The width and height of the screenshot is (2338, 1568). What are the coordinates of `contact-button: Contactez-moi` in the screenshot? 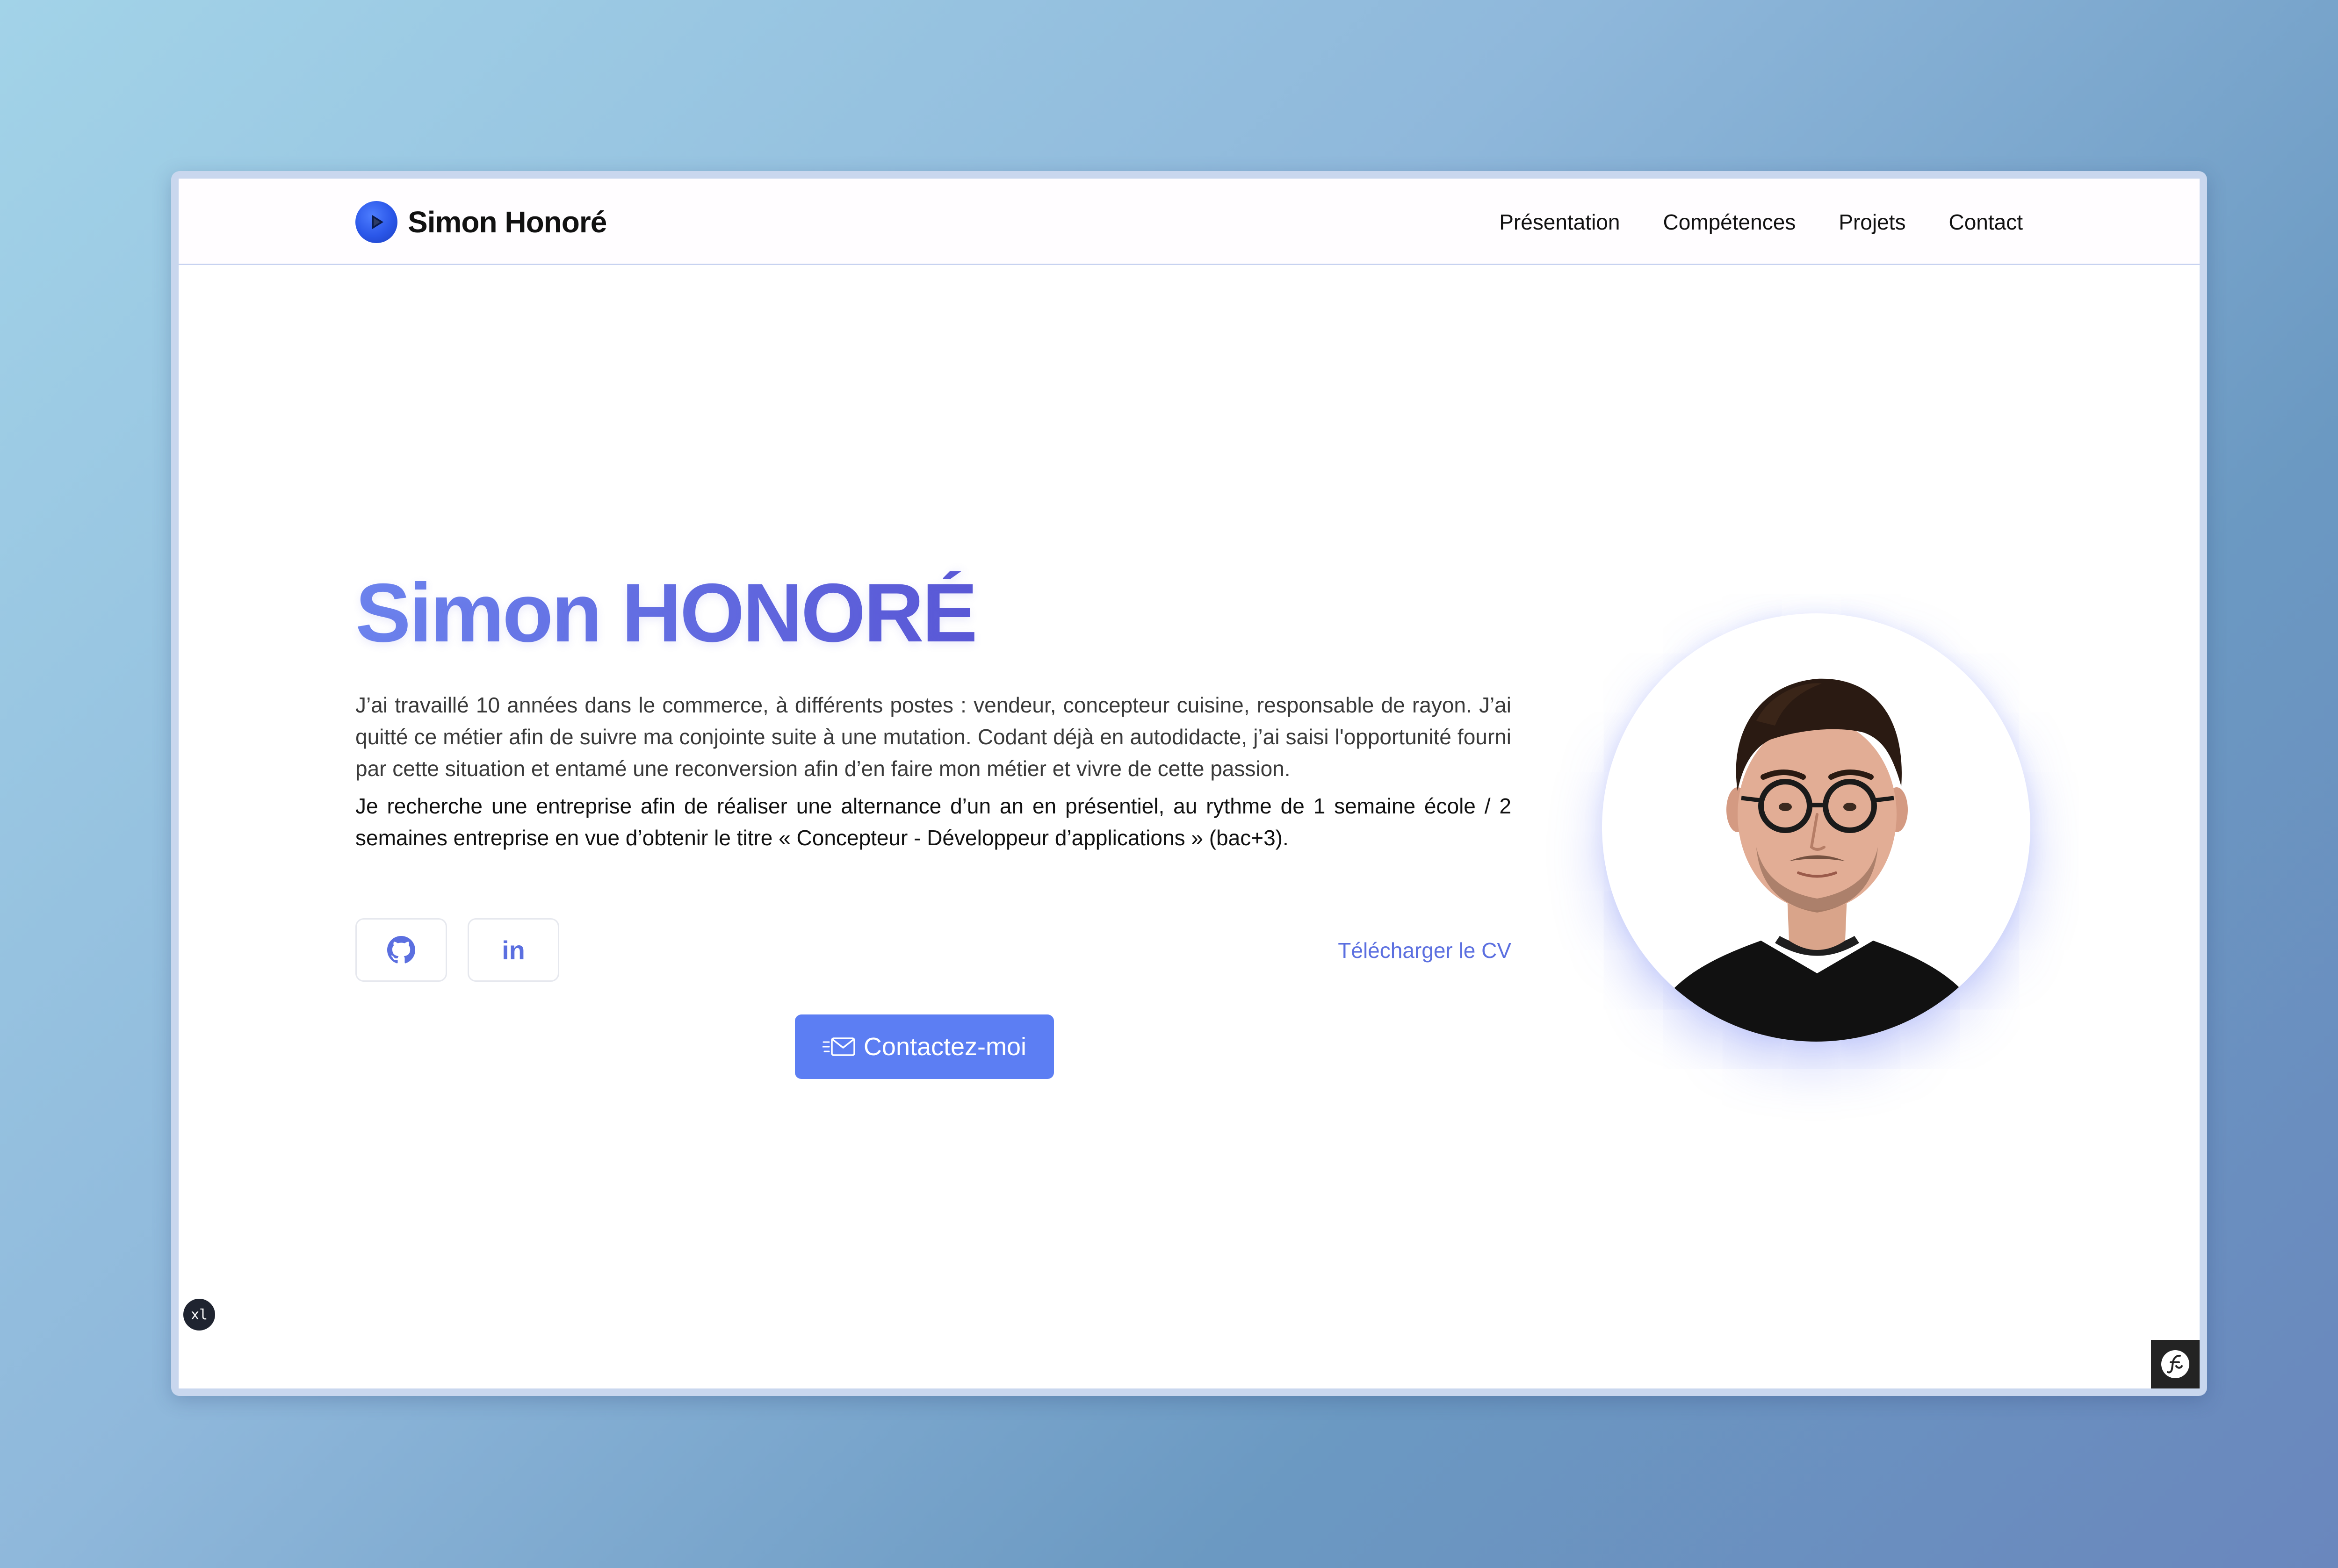 It's located at (925, 1046).